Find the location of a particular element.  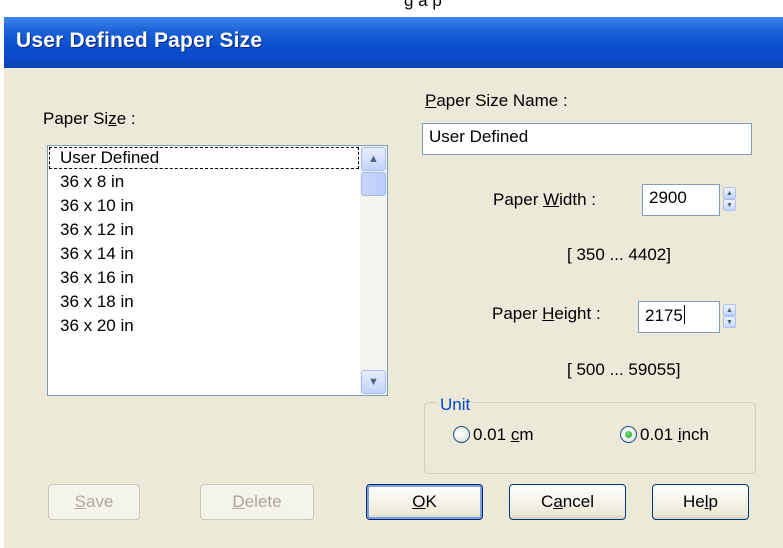

scroll-down-arrow-icon: ▼ is located at coordinates (373, 382).